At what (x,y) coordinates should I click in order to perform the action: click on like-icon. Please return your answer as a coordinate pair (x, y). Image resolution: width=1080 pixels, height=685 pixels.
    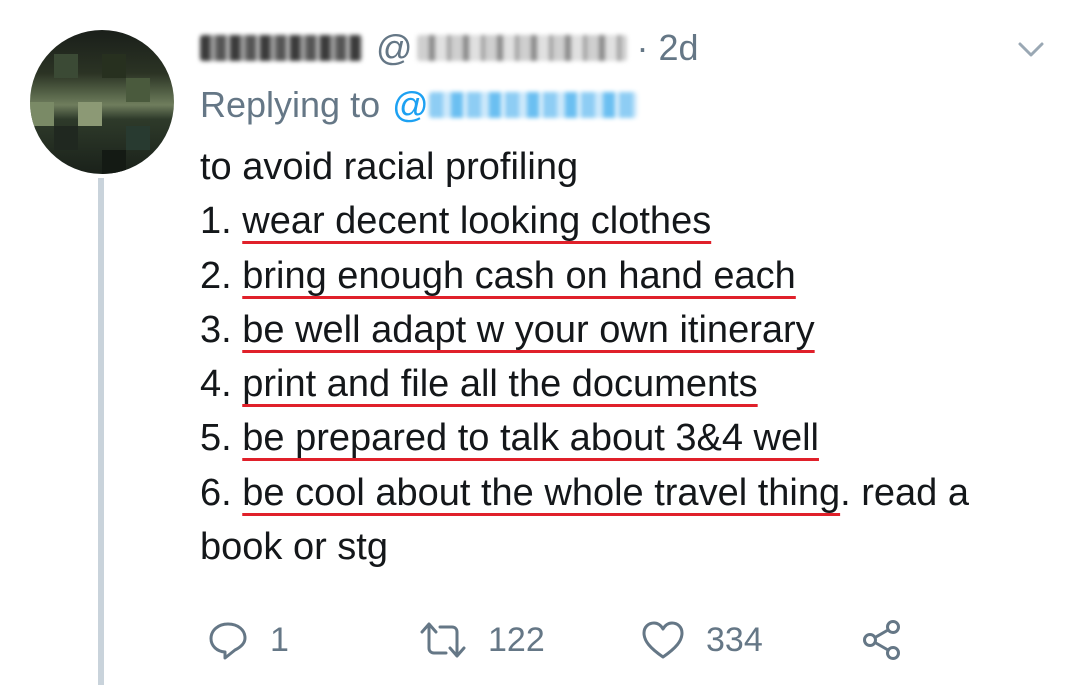
    Looking at the image, I should click on (663, 640).